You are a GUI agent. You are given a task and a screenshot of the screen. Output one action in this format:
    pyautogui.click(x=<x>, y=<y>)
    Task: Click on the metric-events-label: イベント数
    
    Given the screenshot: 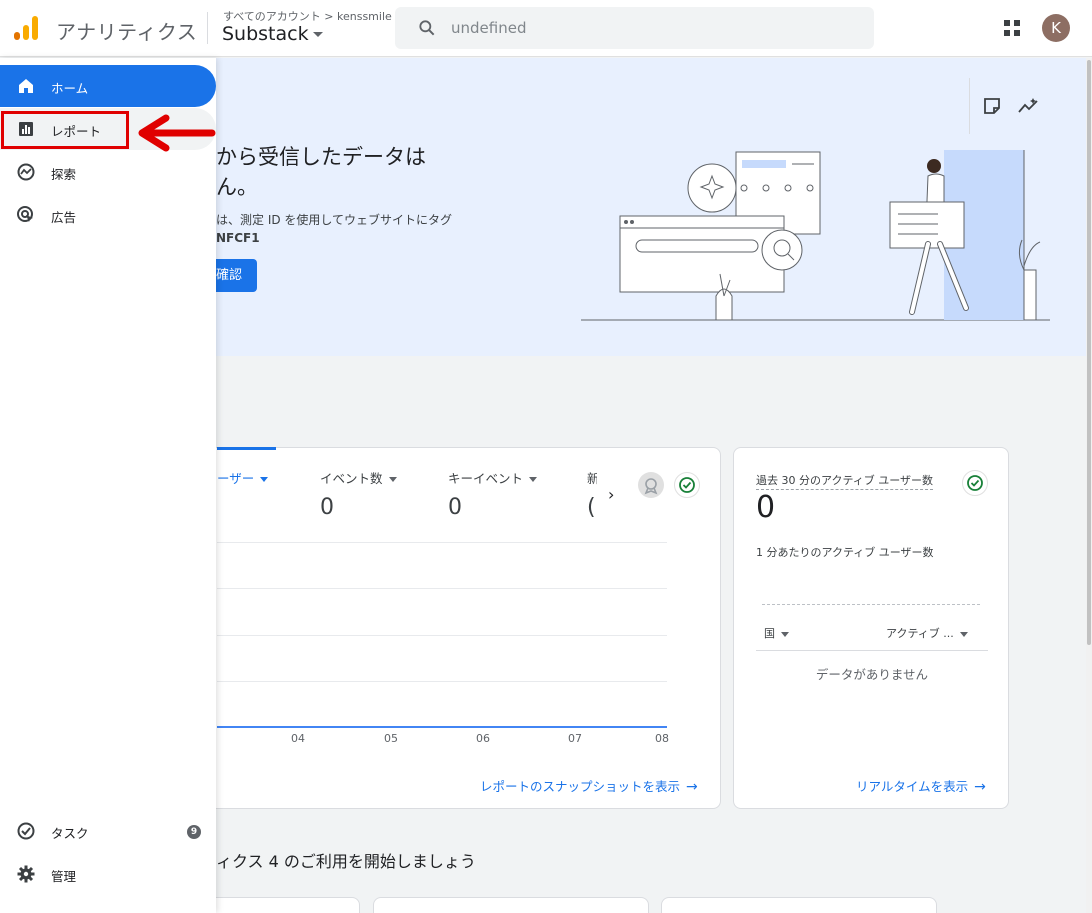 What is the action you would take?
    pyautogui.click(x=351, y=478)
    